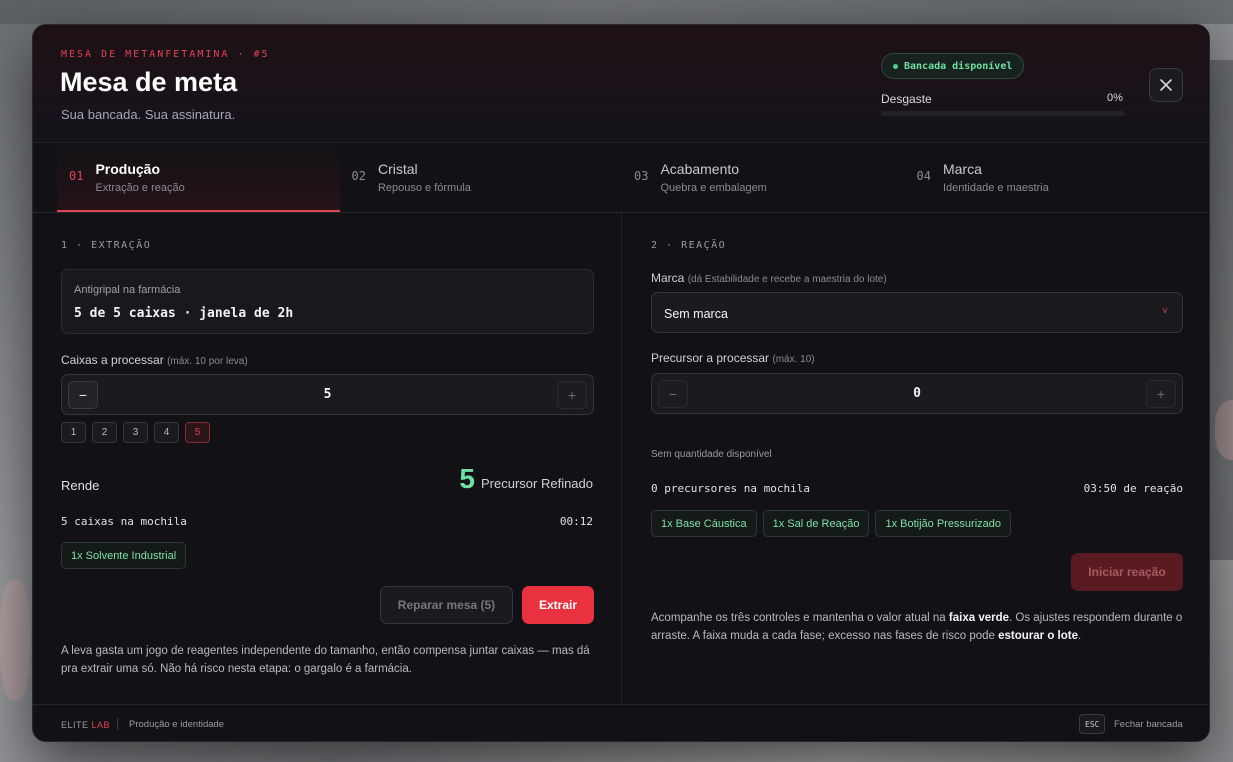  What do you see at coordinates (140, 188) in the screenshot?
I see `tab-subtitle: Extração e reação` at bounding box center [140, 188].